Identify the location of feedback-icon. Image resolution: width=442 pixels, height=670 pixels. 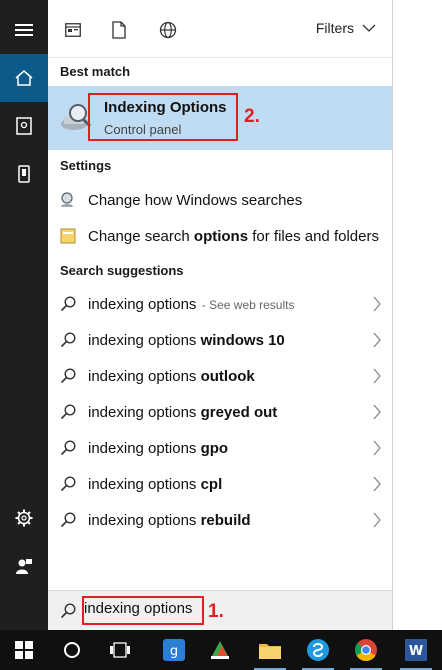
(24, 566).